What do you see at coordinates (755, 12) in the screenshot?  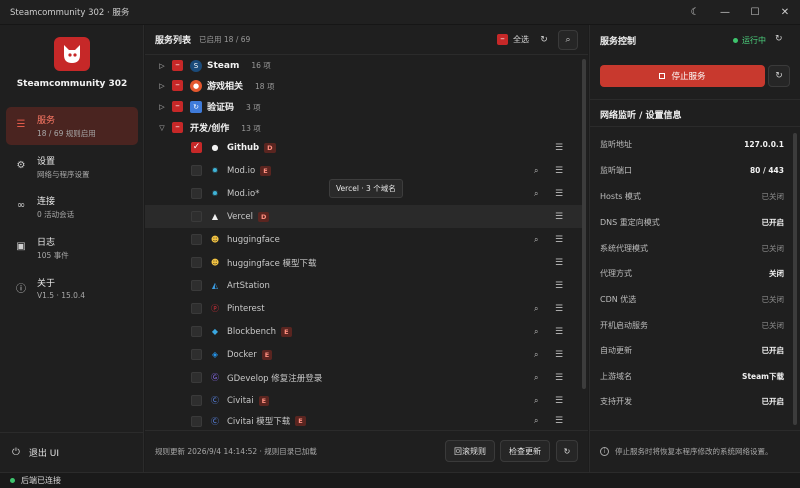 I see `maximize-icon: ☐` at bounding box center [755, 12].